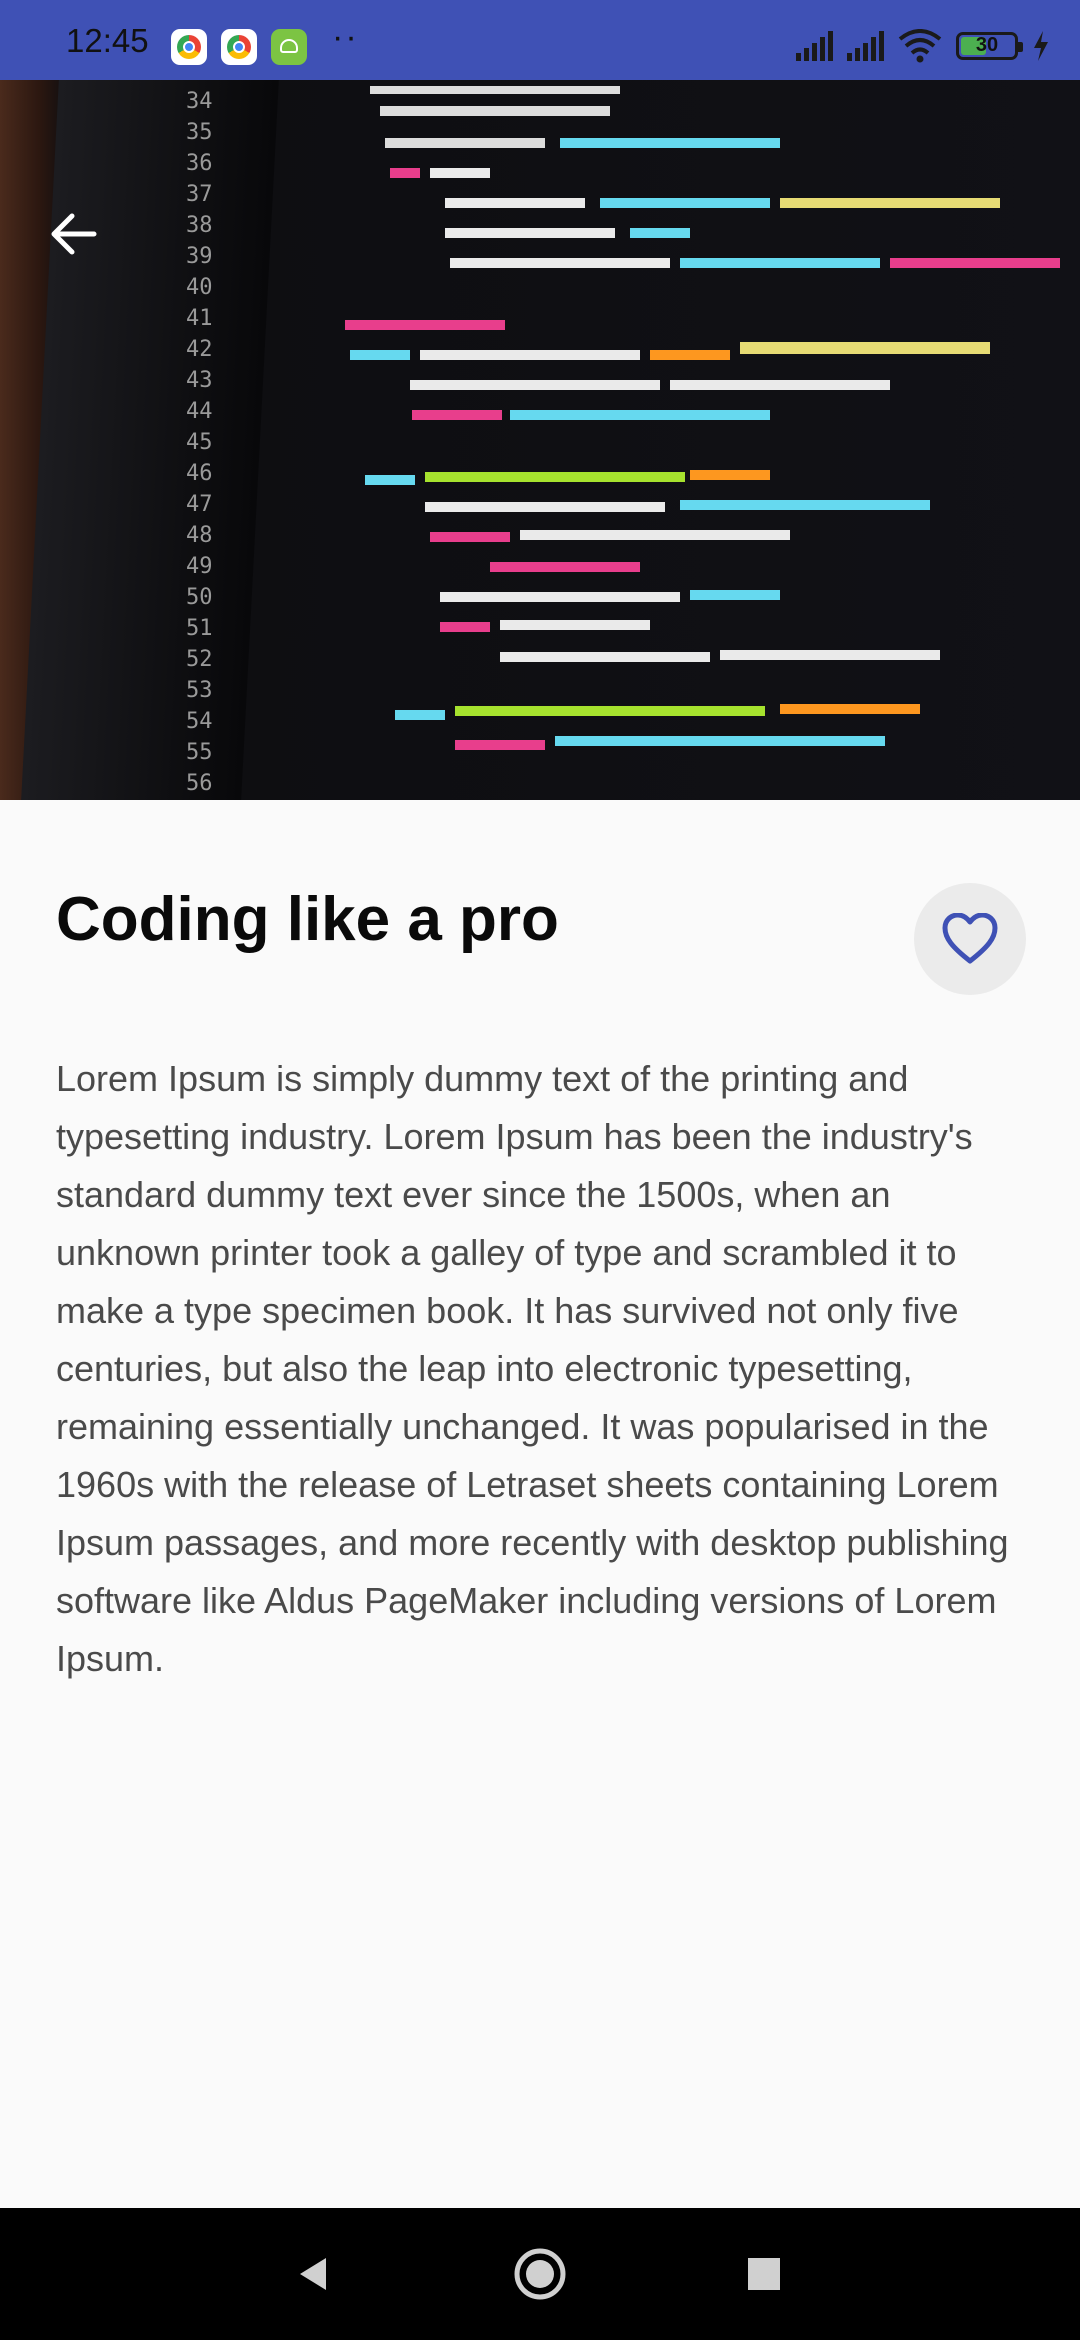 This screenshot has height=2340, width=1080. Describe the element at coordinates (345, 37) in the screenshot. I see `more-notifications-indicator: ··` at that location.